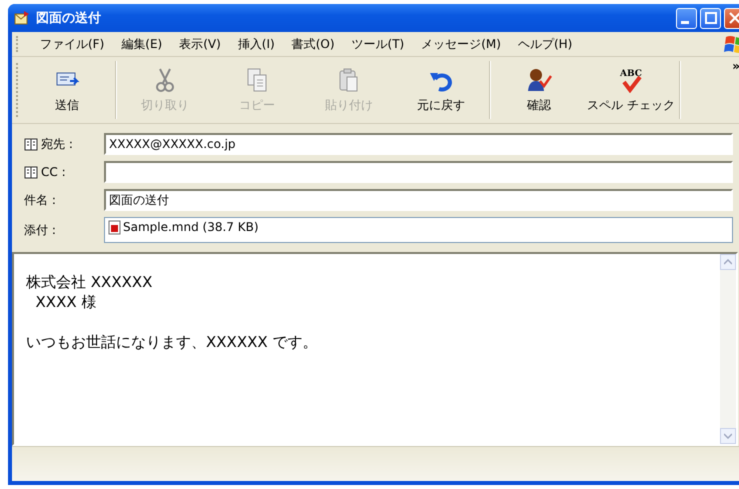  What do you see at coordinates (418, 144) in the screenshot?
I see `input-field: XXXXX@XXXXX.co.jp` at bounding box center [418, 144].